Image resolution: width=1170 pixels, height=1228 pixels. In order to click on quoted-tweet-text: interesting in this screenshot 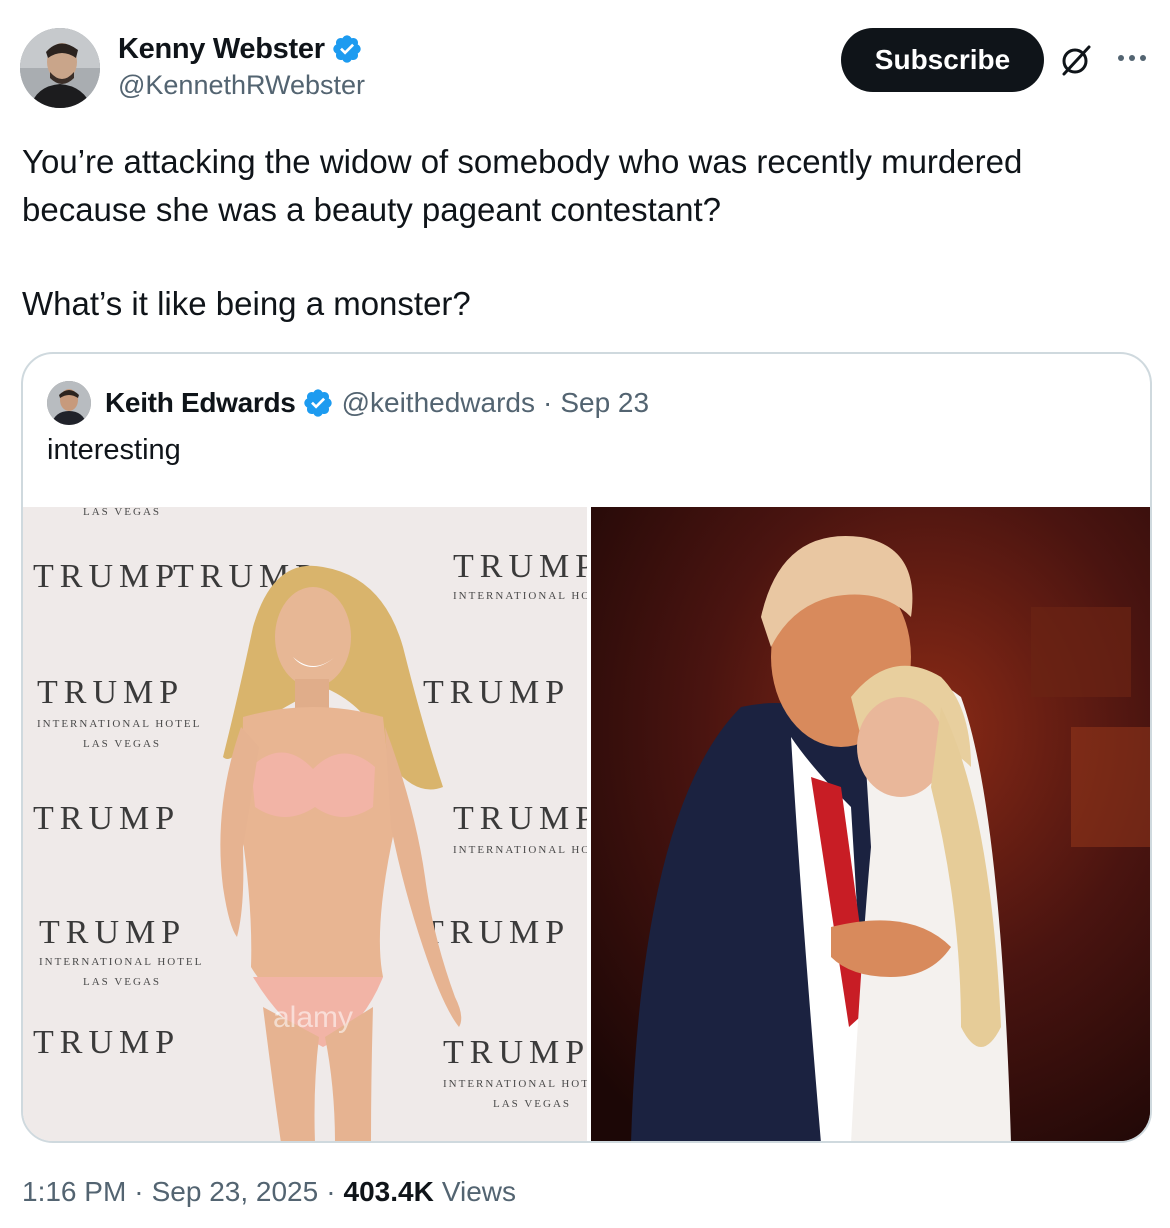, I will do `click(114, 450)`.